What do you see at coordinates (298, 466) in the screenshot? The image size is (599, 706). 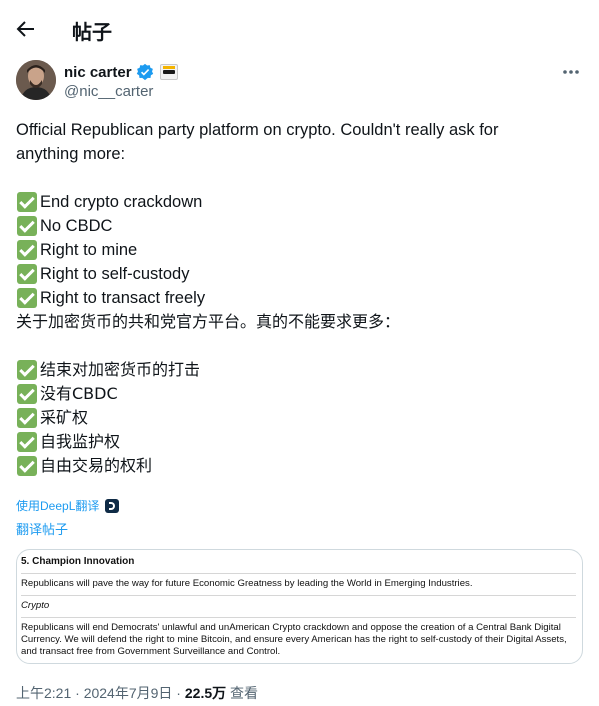 I see `list-item-zh: 自由交易的权利` at bounding box center [298, 466].